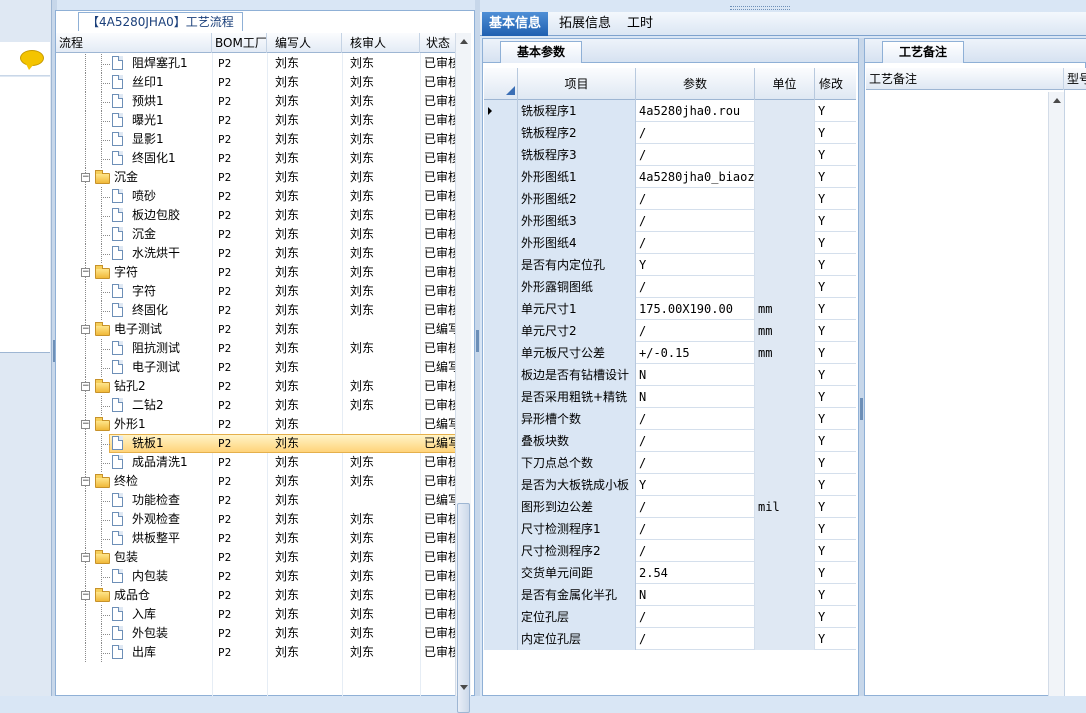  I want to click on param-row: 铣板程序2/ Y, so click(670, 133).